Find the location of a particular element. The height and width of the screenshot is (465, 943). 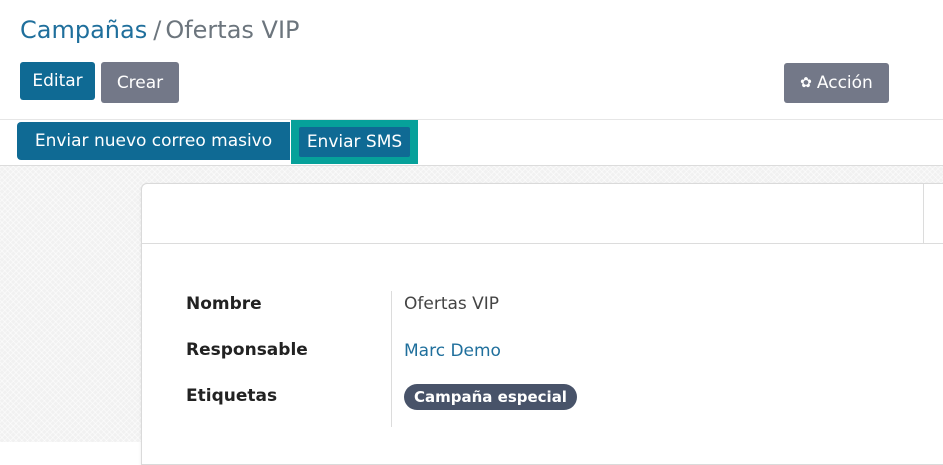

send-sms-button-highlight: Enviar SMS is located at coordinates (354, 142).